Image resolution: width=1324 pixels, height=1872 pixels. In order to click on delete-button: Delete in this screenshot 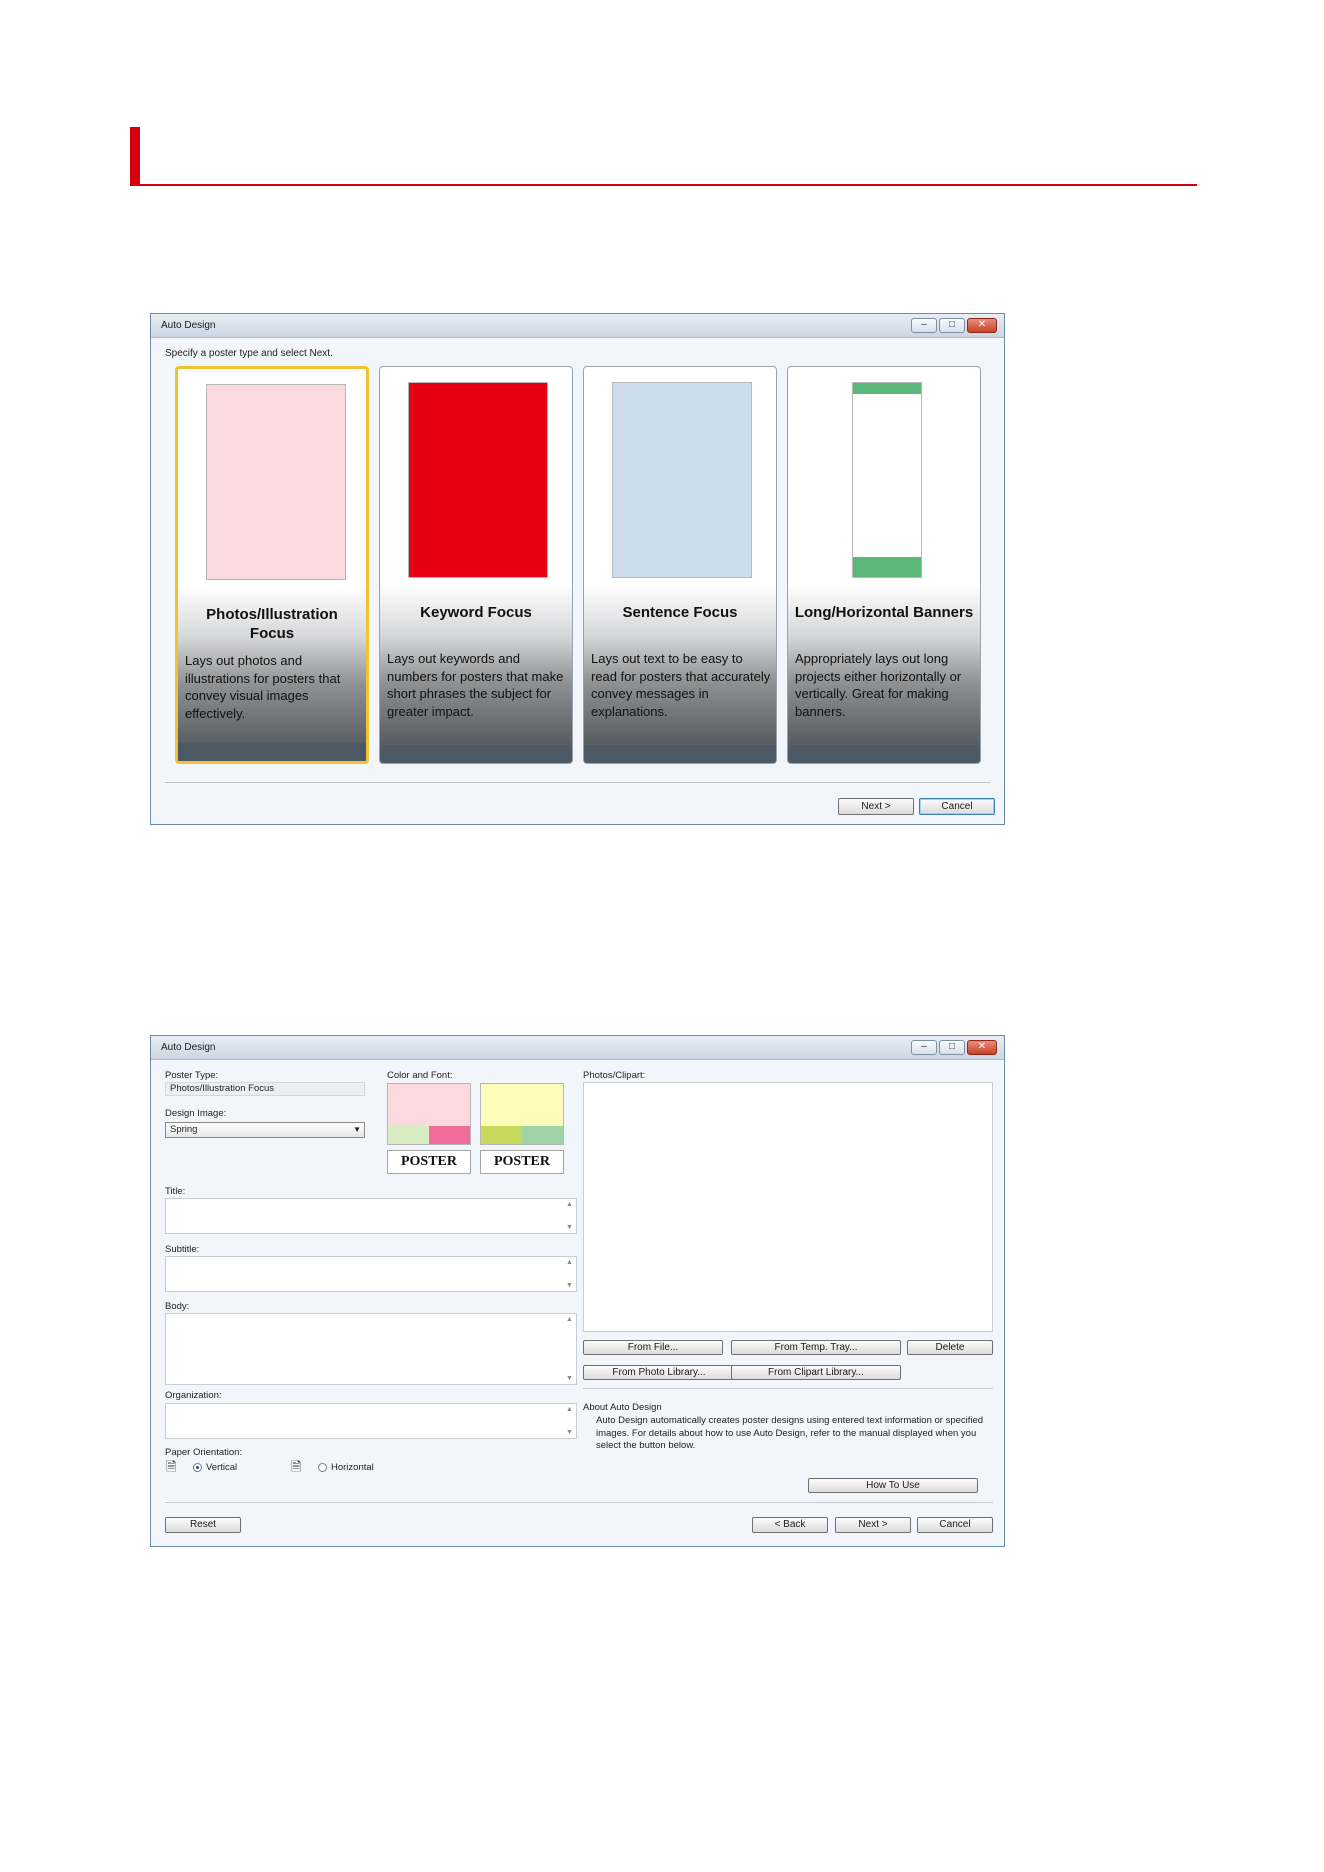, I will do `click(950, 1347)`.